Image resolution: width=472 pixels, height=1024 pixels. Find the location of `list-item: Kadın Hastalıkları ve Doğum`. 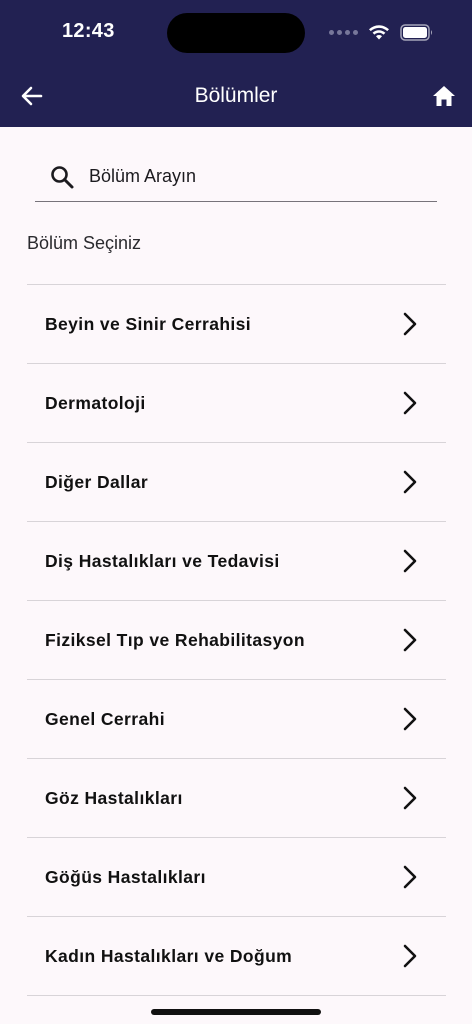

list-item: Kadın Hastalıkları ve Doğum is located at coordinates (236, 956).